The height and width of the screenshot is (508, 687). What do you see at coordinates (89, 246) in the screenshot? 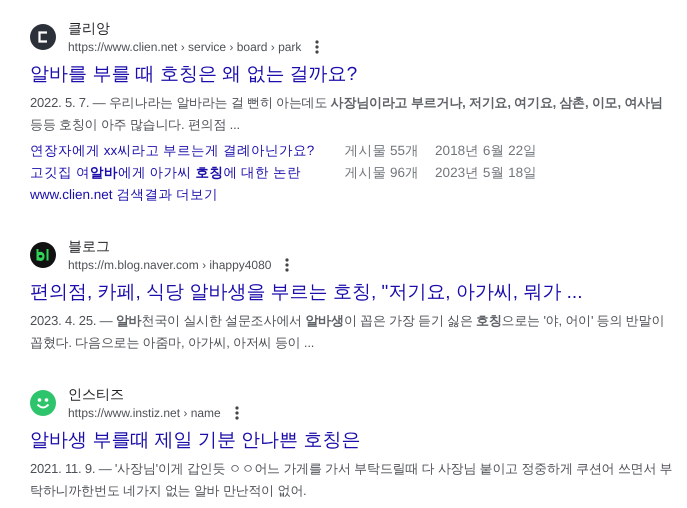
I see `site-name: 블로그` at bounding box center [89, 246].